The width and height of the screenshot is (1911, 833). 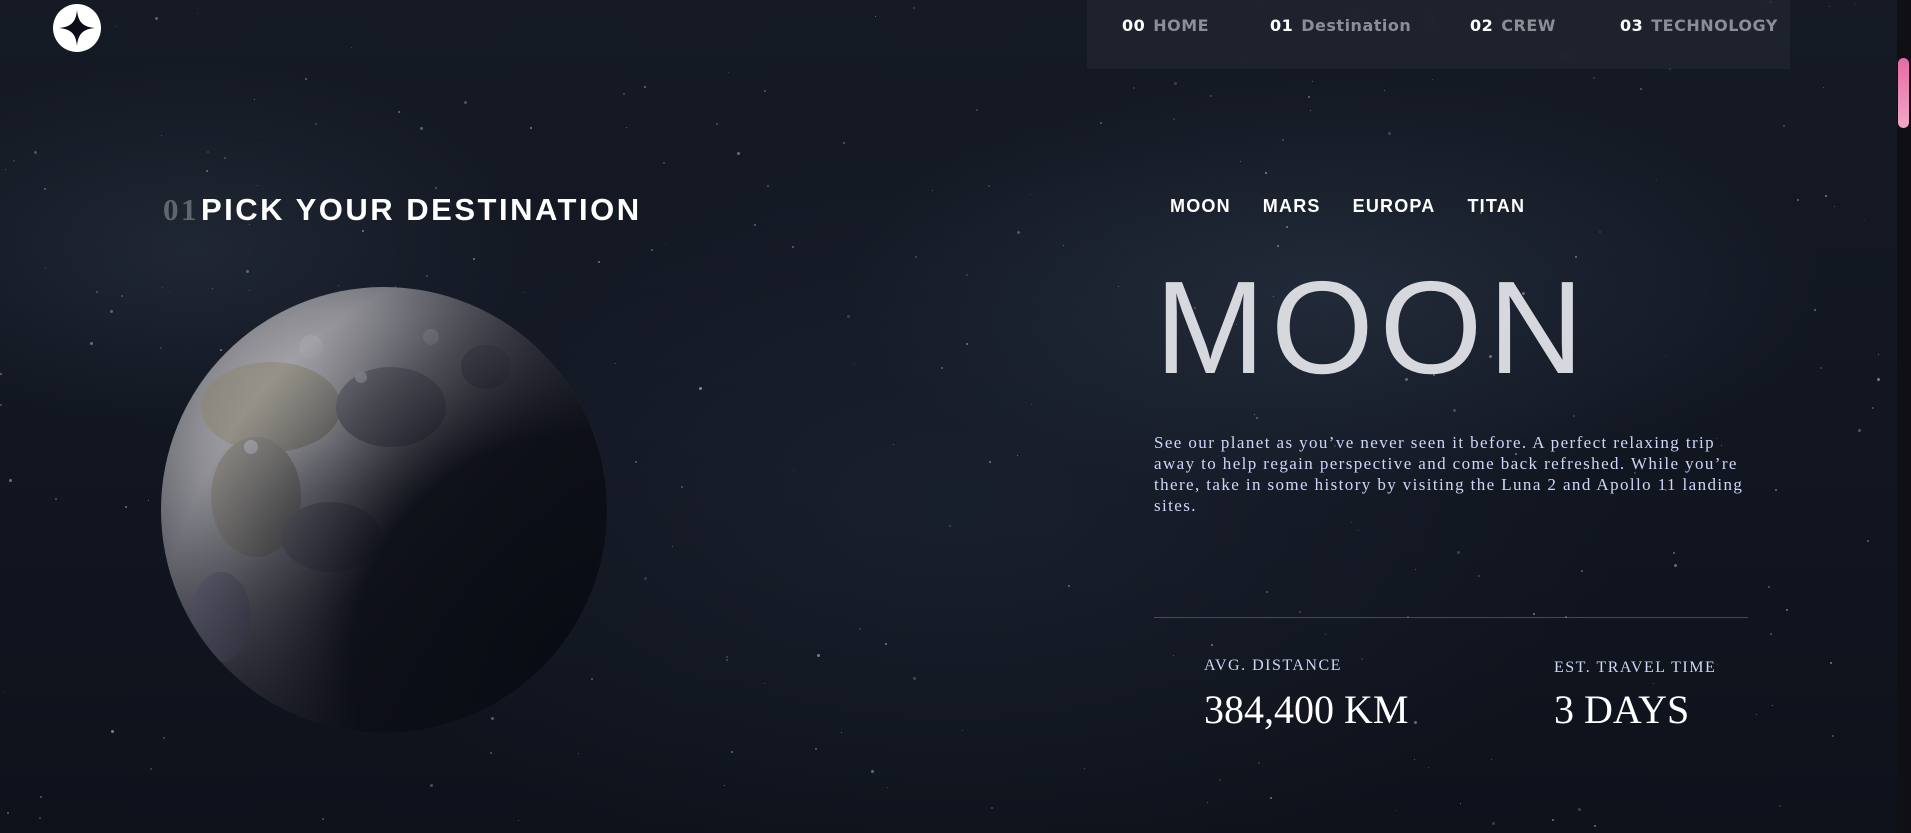 I want to click on nav-item-number: 00, so click(x=1134, y=25).